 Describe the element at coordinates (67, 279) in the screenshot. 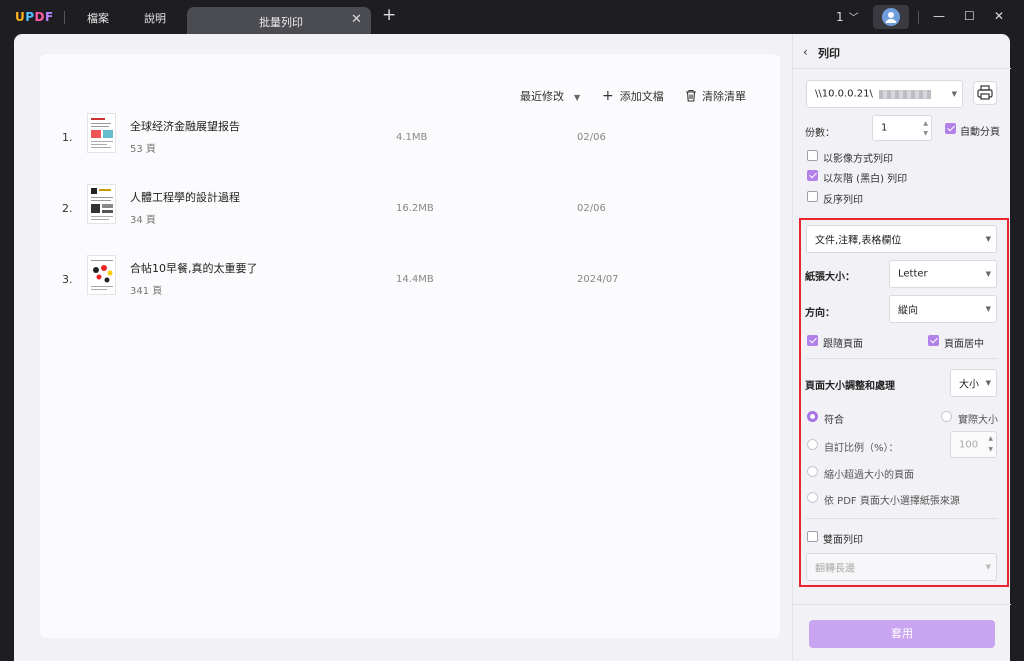

I see `row-number: 3.` at that location.